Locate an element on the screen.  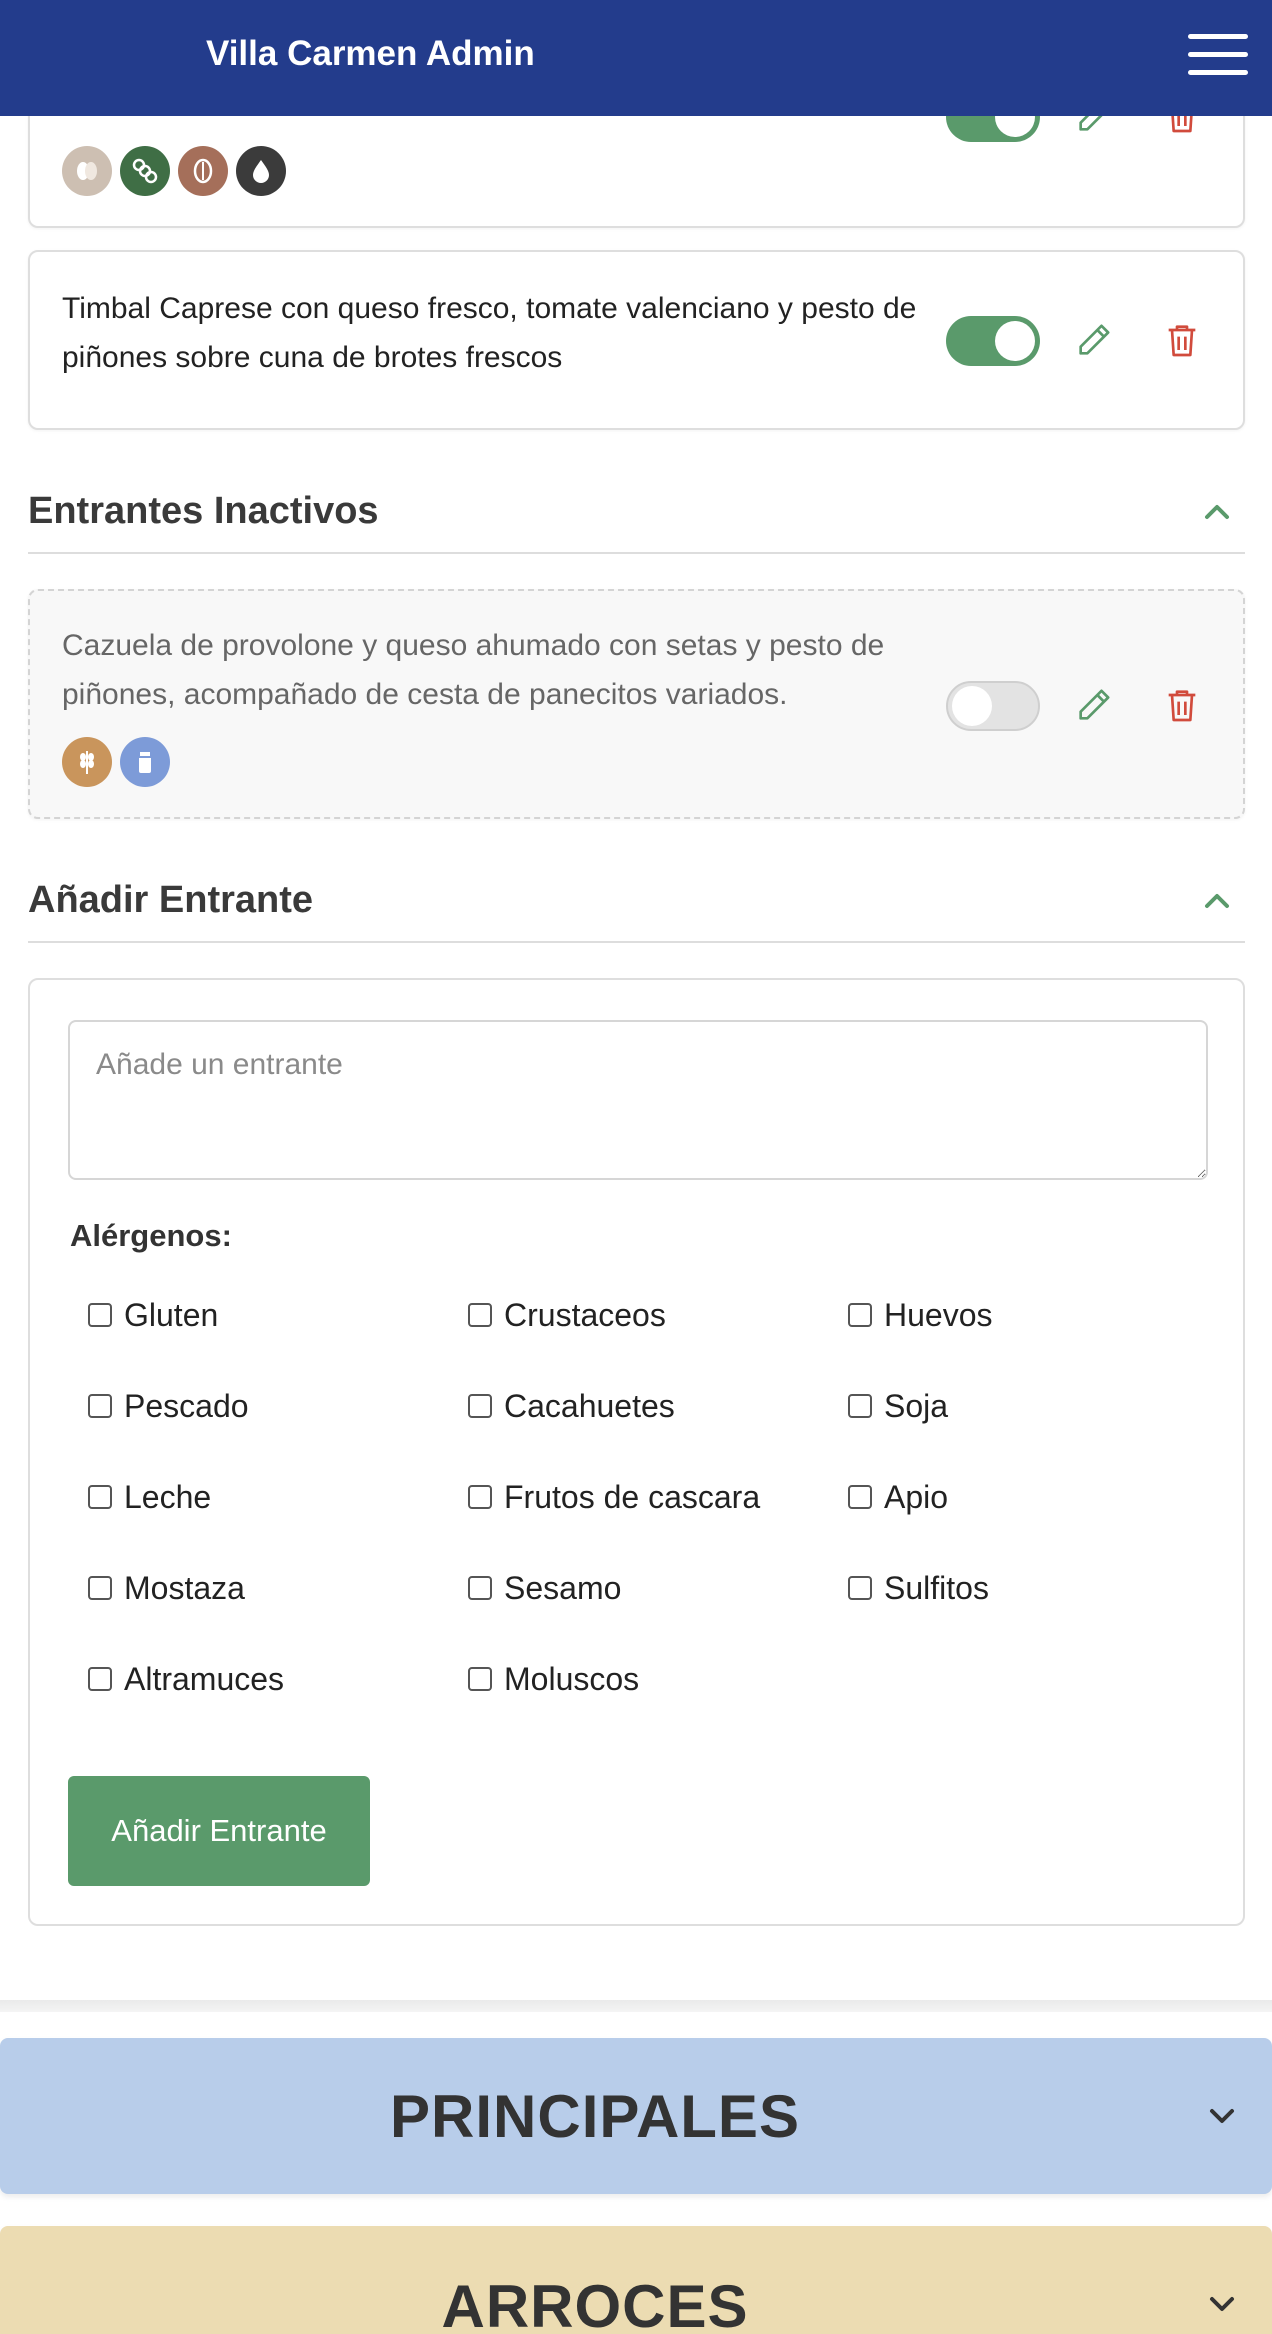
checkbox-label: Mostaza is located at coordinates (184, 1587).